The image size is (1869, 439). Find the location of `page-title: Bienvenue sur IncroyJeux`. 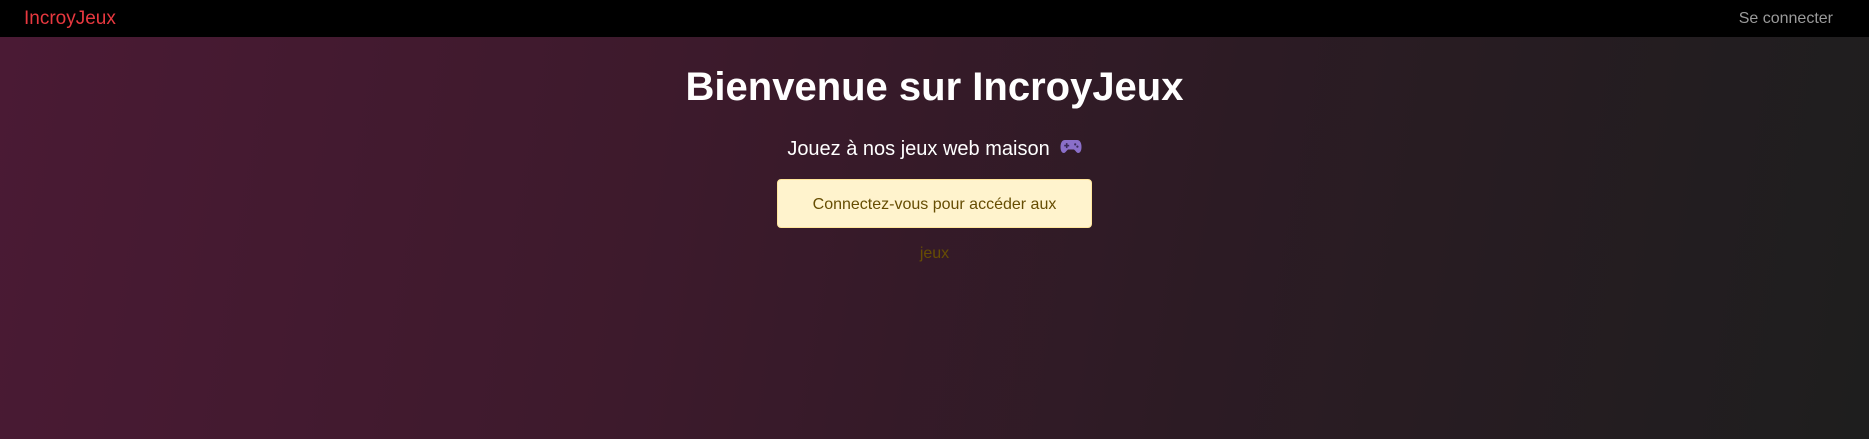

page-title: Bienvenue sur IncroyJeux is located at coordinates (934, 87).